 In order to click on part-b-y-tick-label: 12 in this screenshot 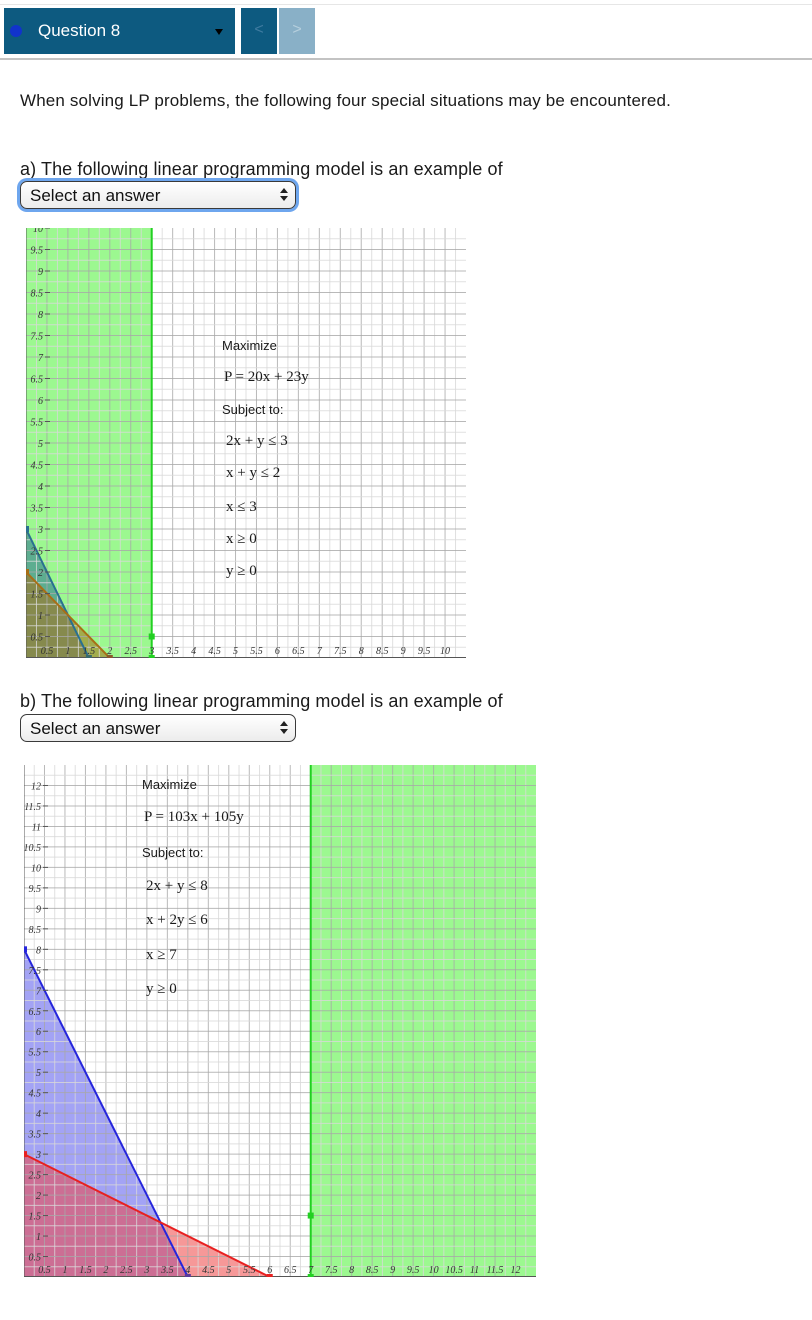, I will do `click(36, 786)`.